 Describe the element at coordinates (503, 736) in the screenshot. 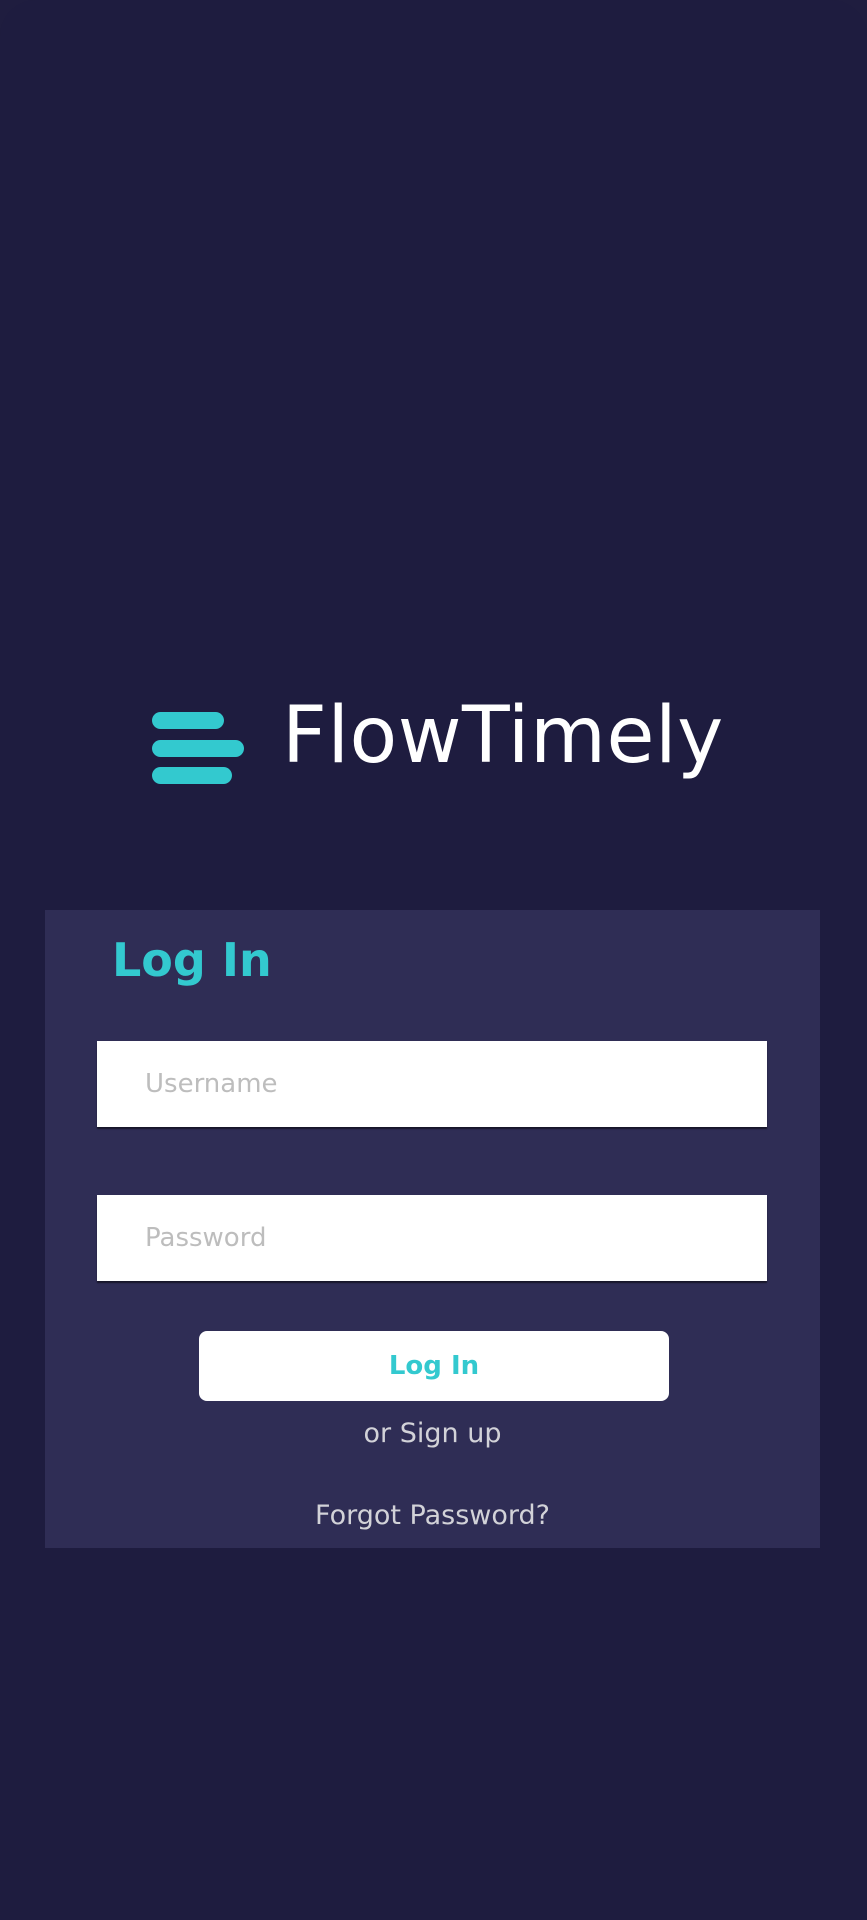

I see `brand-name: FlowTimely` at that location.